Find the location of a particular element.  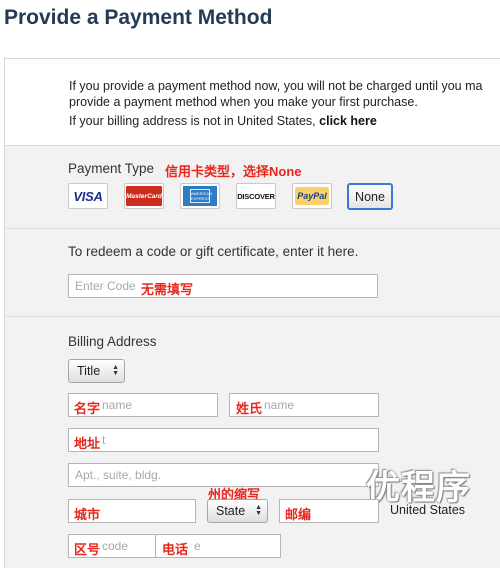

state-select: State ▲ ▼ is located at coordinates (237, 511).